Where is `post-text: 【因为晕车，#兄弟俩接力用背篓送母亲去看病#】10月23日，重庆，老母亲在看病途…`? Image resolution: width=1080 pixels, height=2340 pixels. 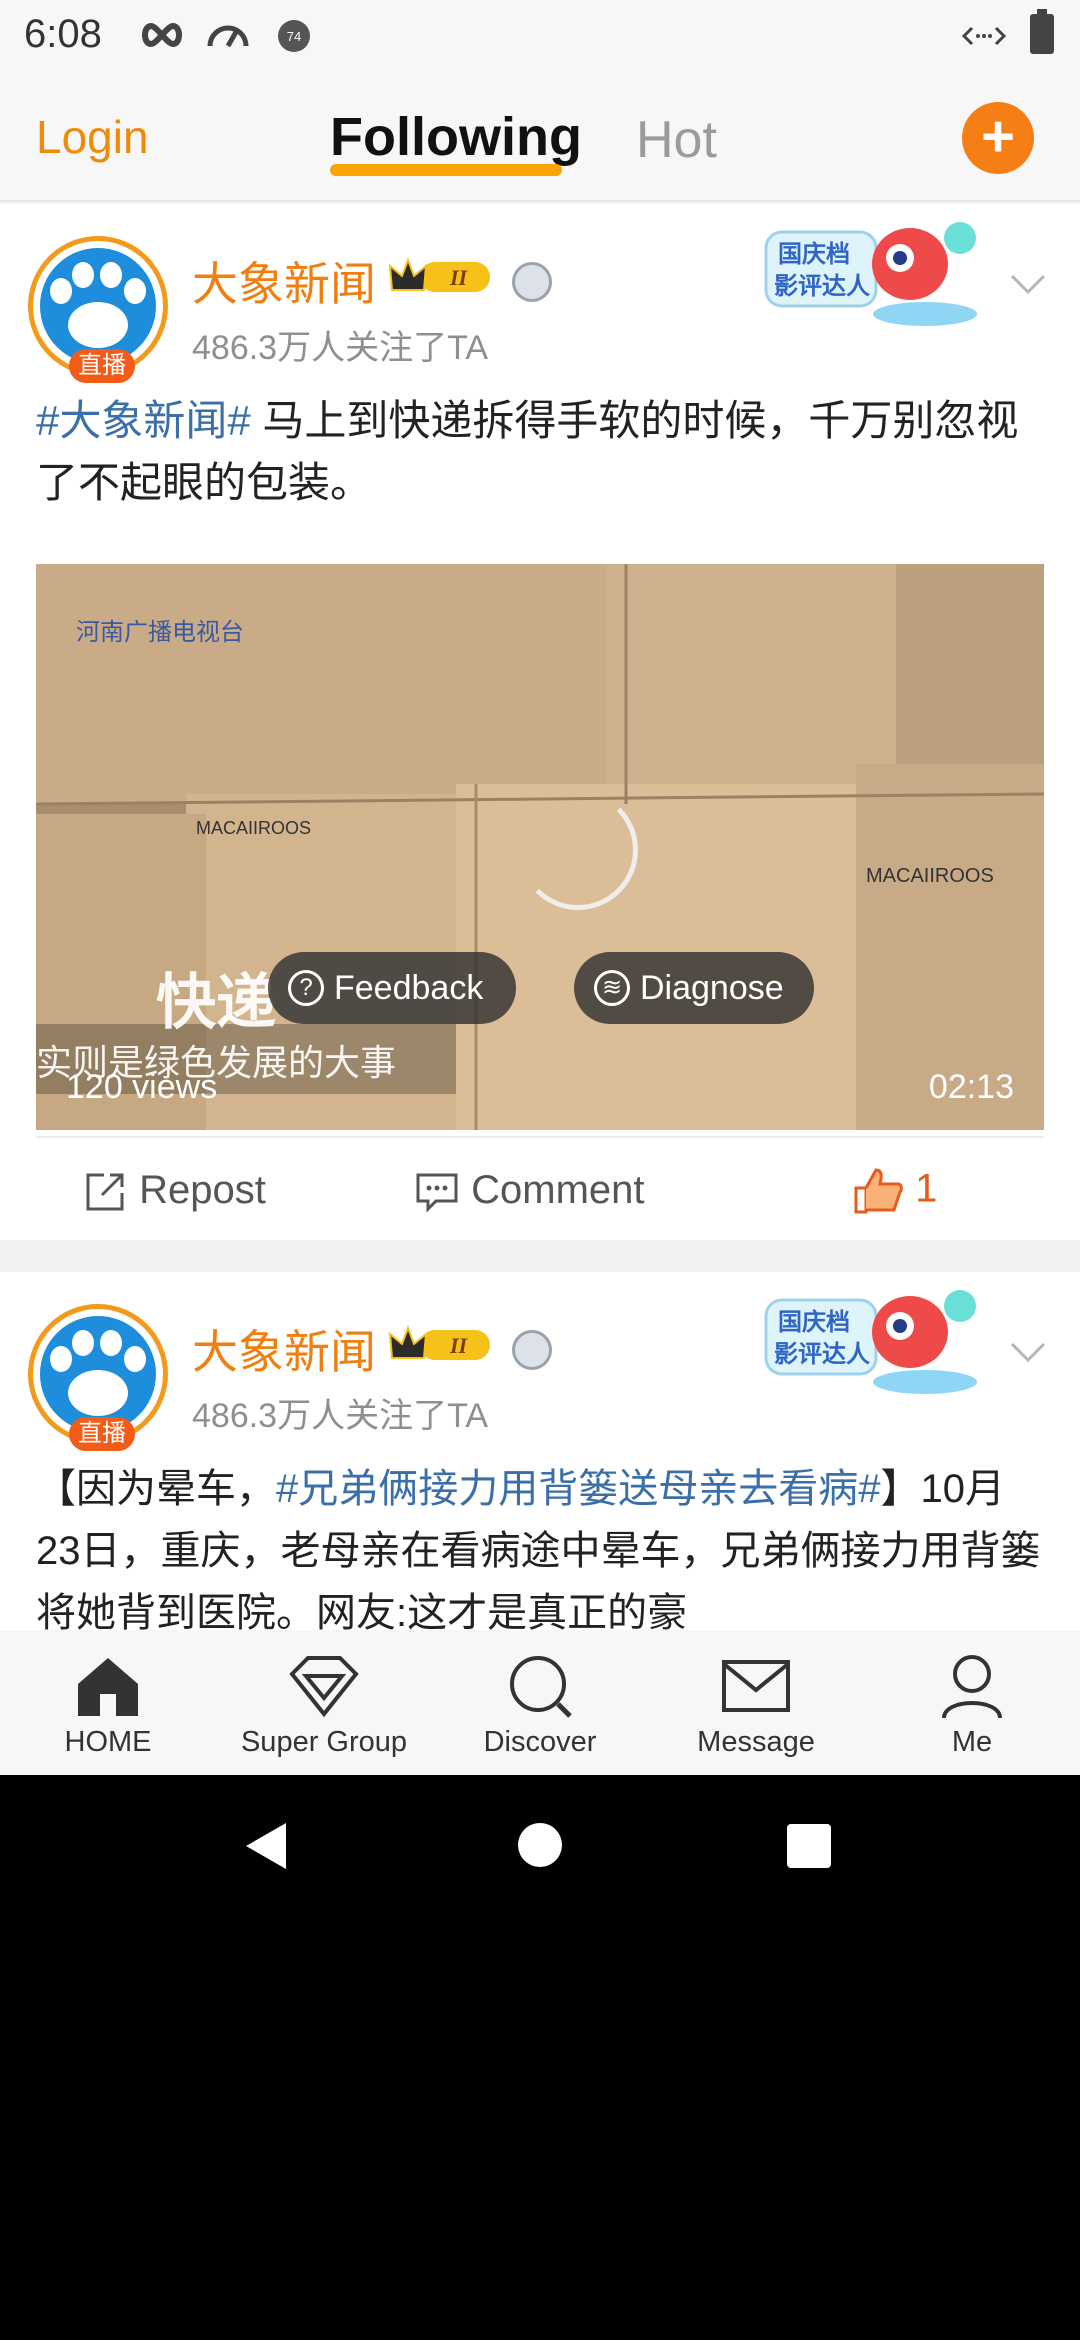
post-text: 【因为晕车，#兄弟俩接力用背篓送母亲去看病#】10月23日，重庆，老母亲在看病途… is located at coordinates (541, 1551).